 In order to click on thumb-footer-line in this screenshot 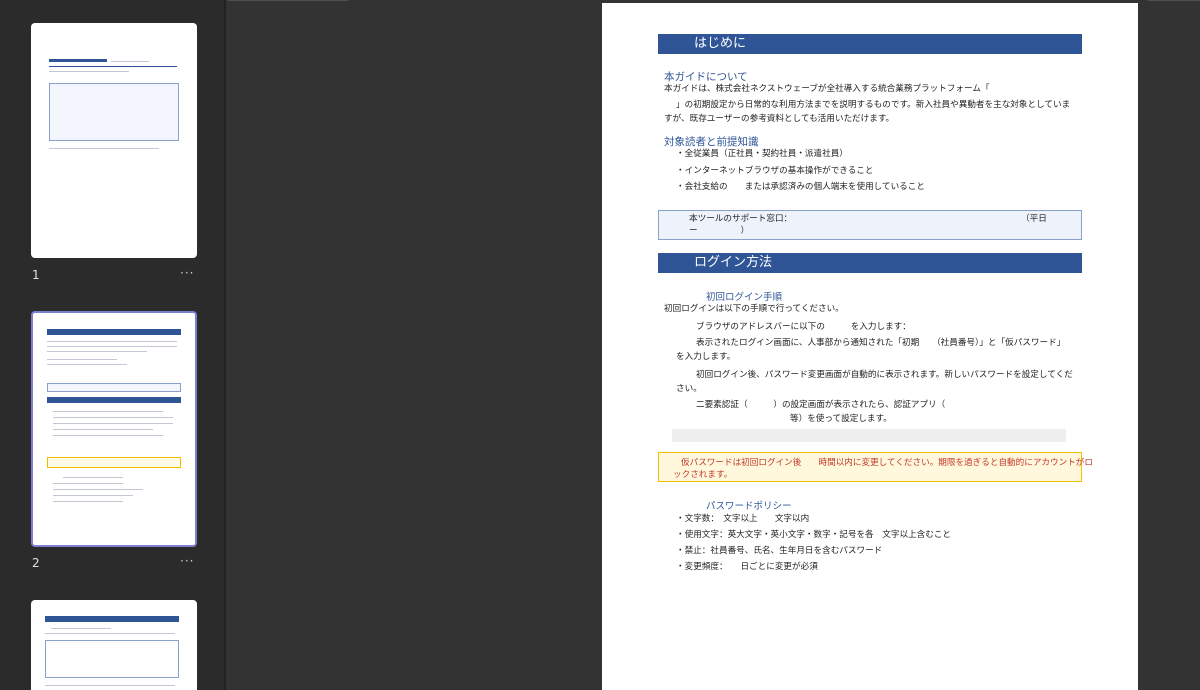, I will do `click(104, 148)`.